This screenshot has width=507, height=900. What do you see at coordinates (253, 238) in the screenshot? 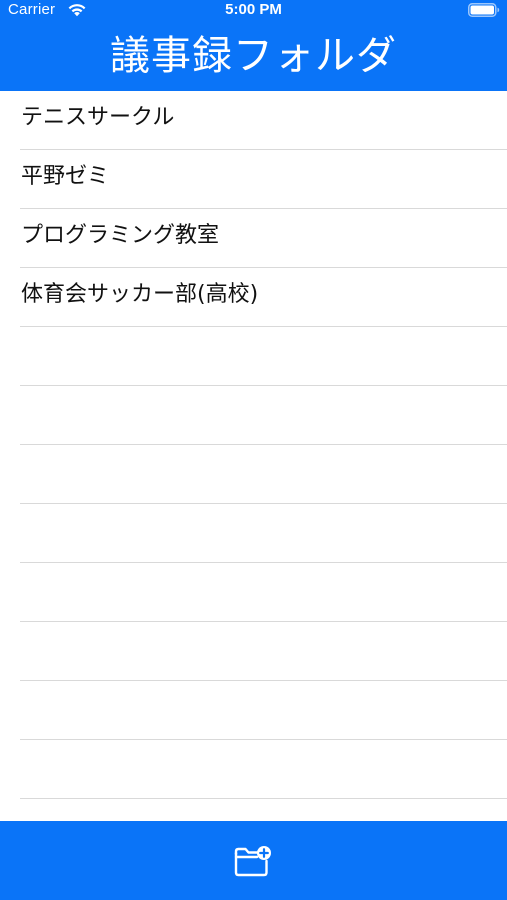
I see `list-item: プログラミング教室` at bounding box center [253, 238].